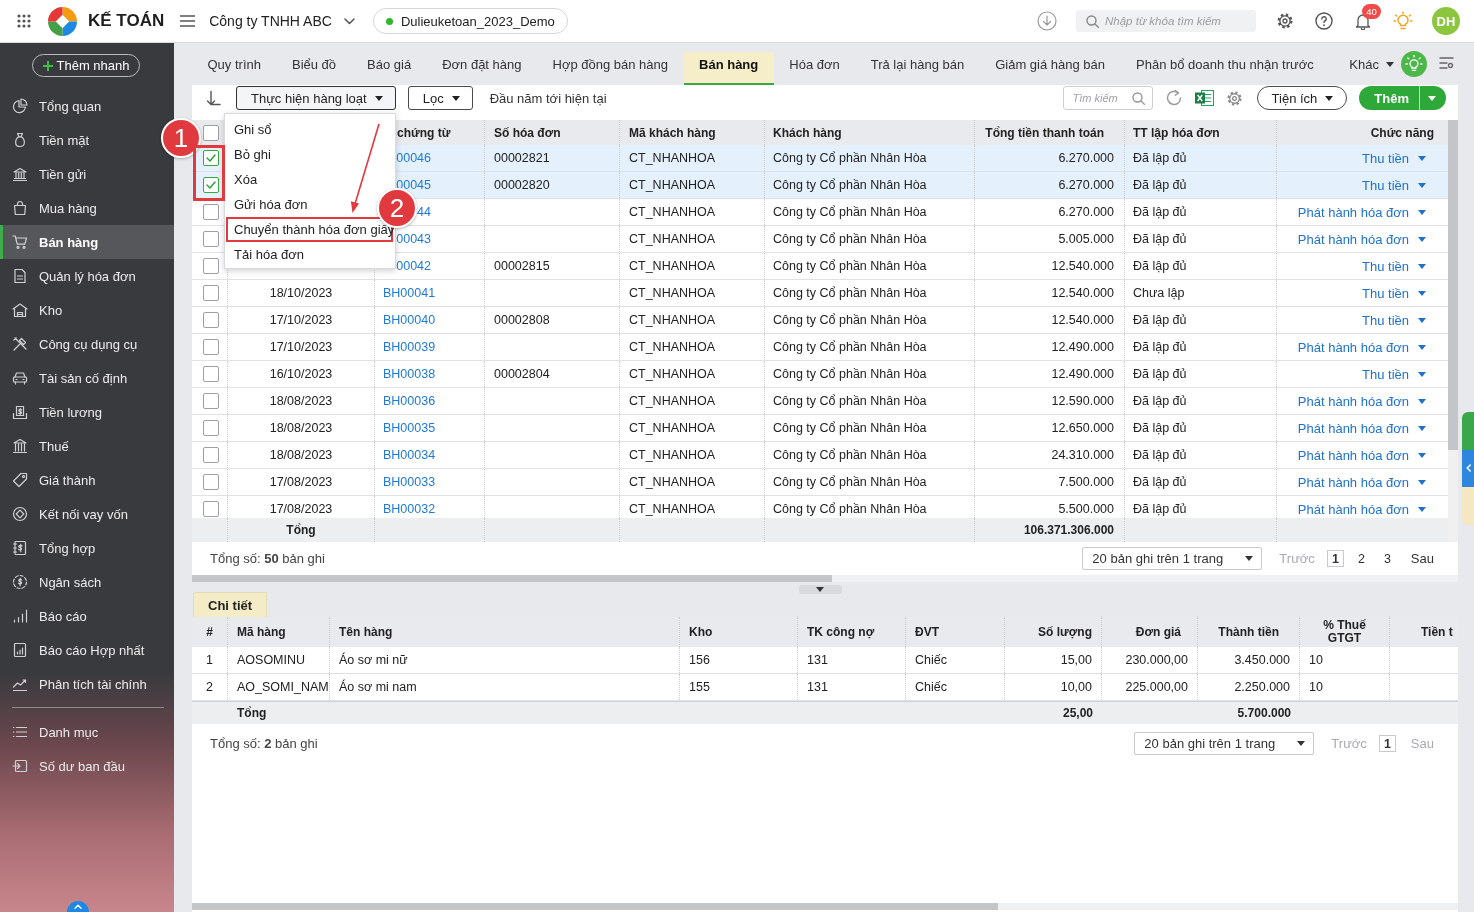  Describe the element at coordinates (234, 68) in the screenshot. I see `tab: Quy trình` at that location.